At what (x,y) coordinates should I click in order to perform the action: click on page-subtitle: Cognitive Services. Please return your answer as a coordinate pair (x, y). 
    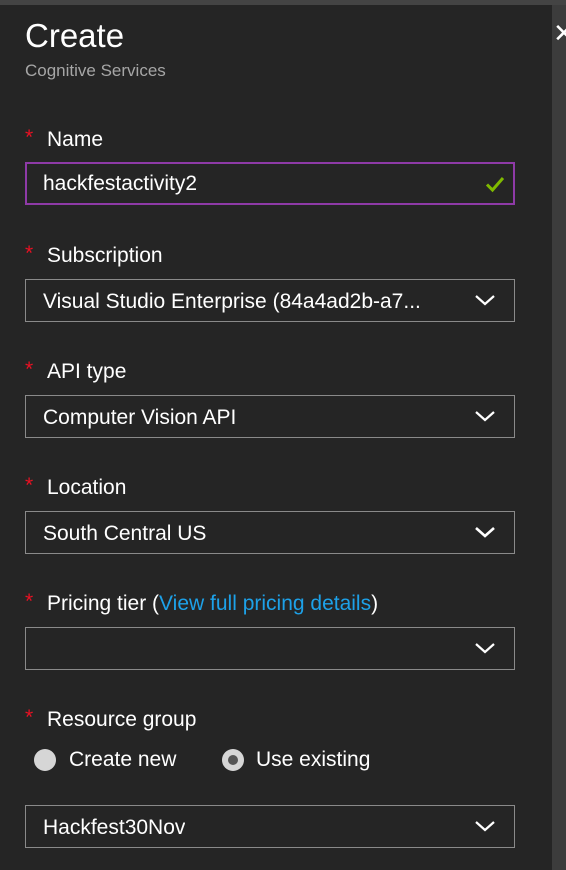
    Looking at the image, I should click on (95, 70).